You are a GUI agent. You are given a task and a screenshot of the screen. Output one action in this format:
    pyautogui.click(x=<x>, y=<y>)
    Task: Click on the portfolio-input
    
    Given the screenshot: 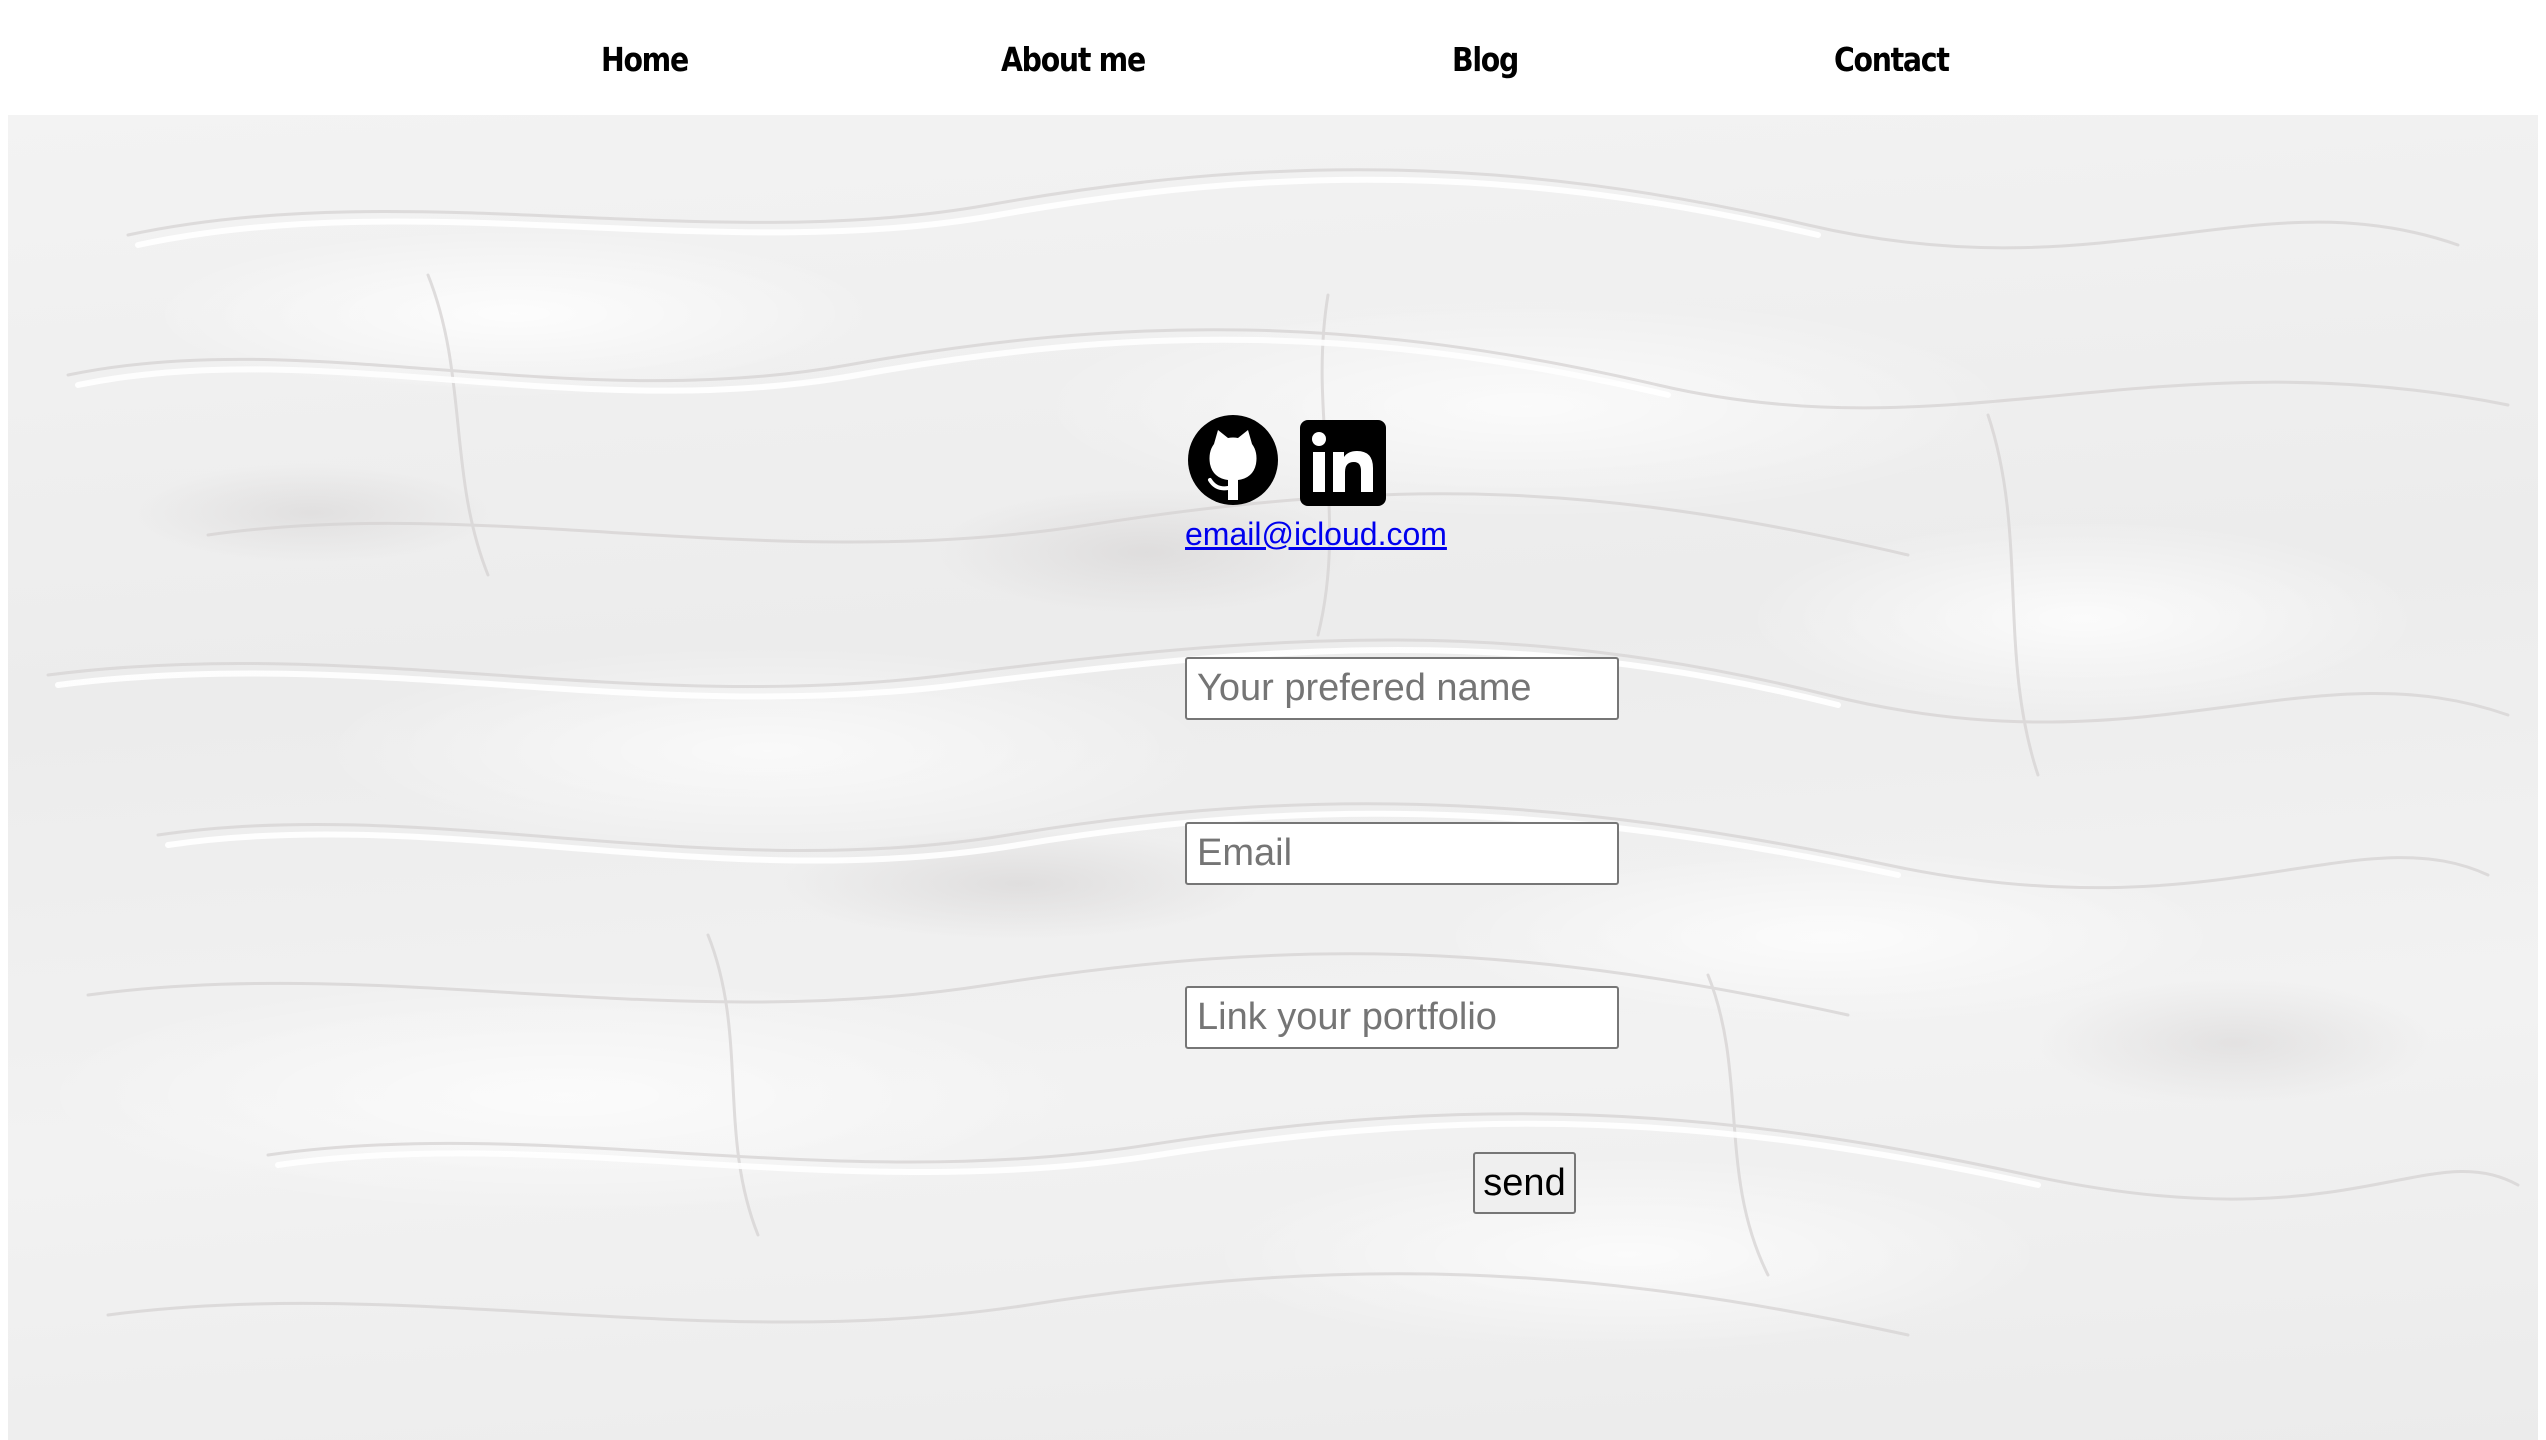 What is the action you would take?
    pyautogui.click(x=1402, y=1017)
    